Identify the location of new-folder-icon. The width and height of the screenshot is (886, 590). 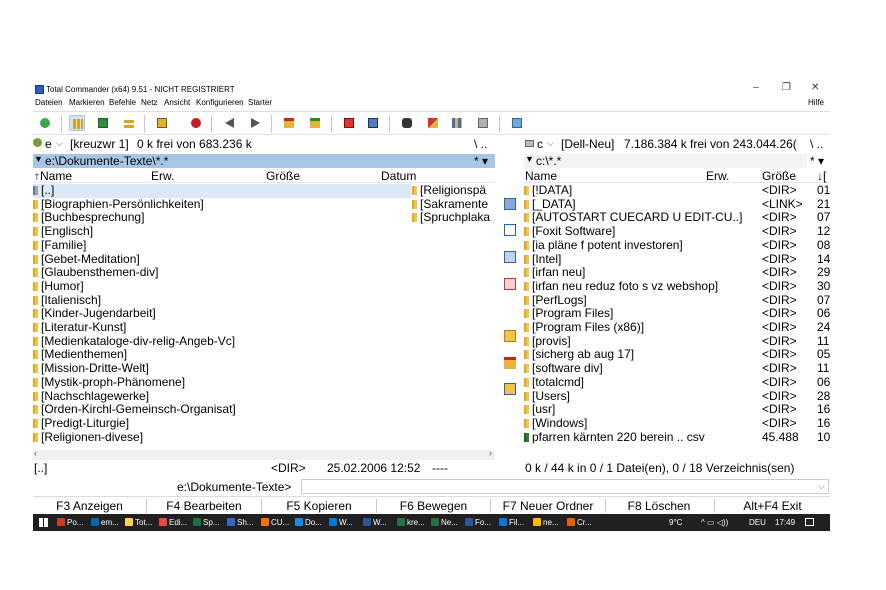
(510, 336).